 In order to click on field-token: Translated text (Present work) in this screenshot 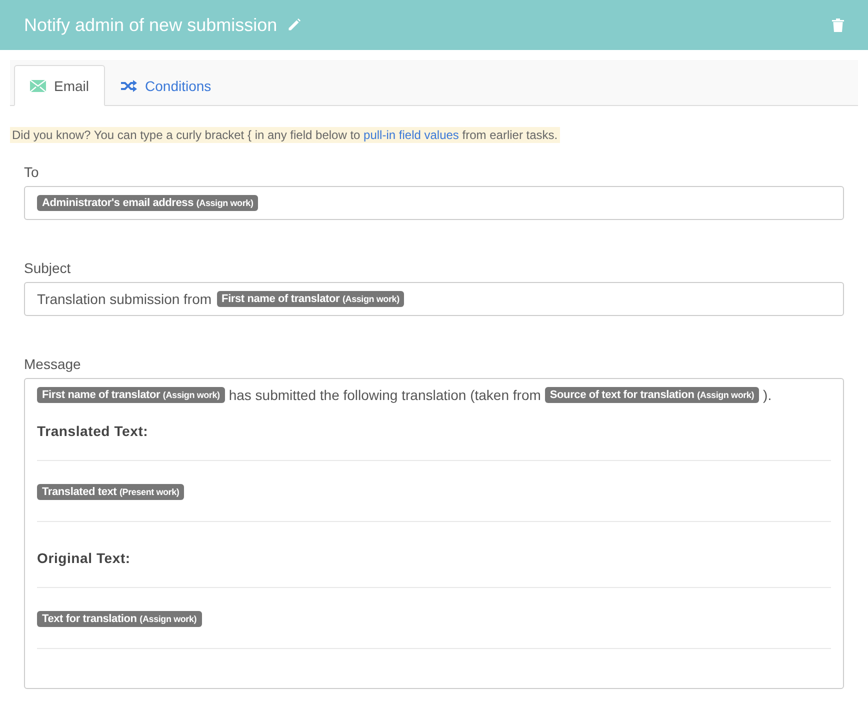, I will do `click(110, 492)`.